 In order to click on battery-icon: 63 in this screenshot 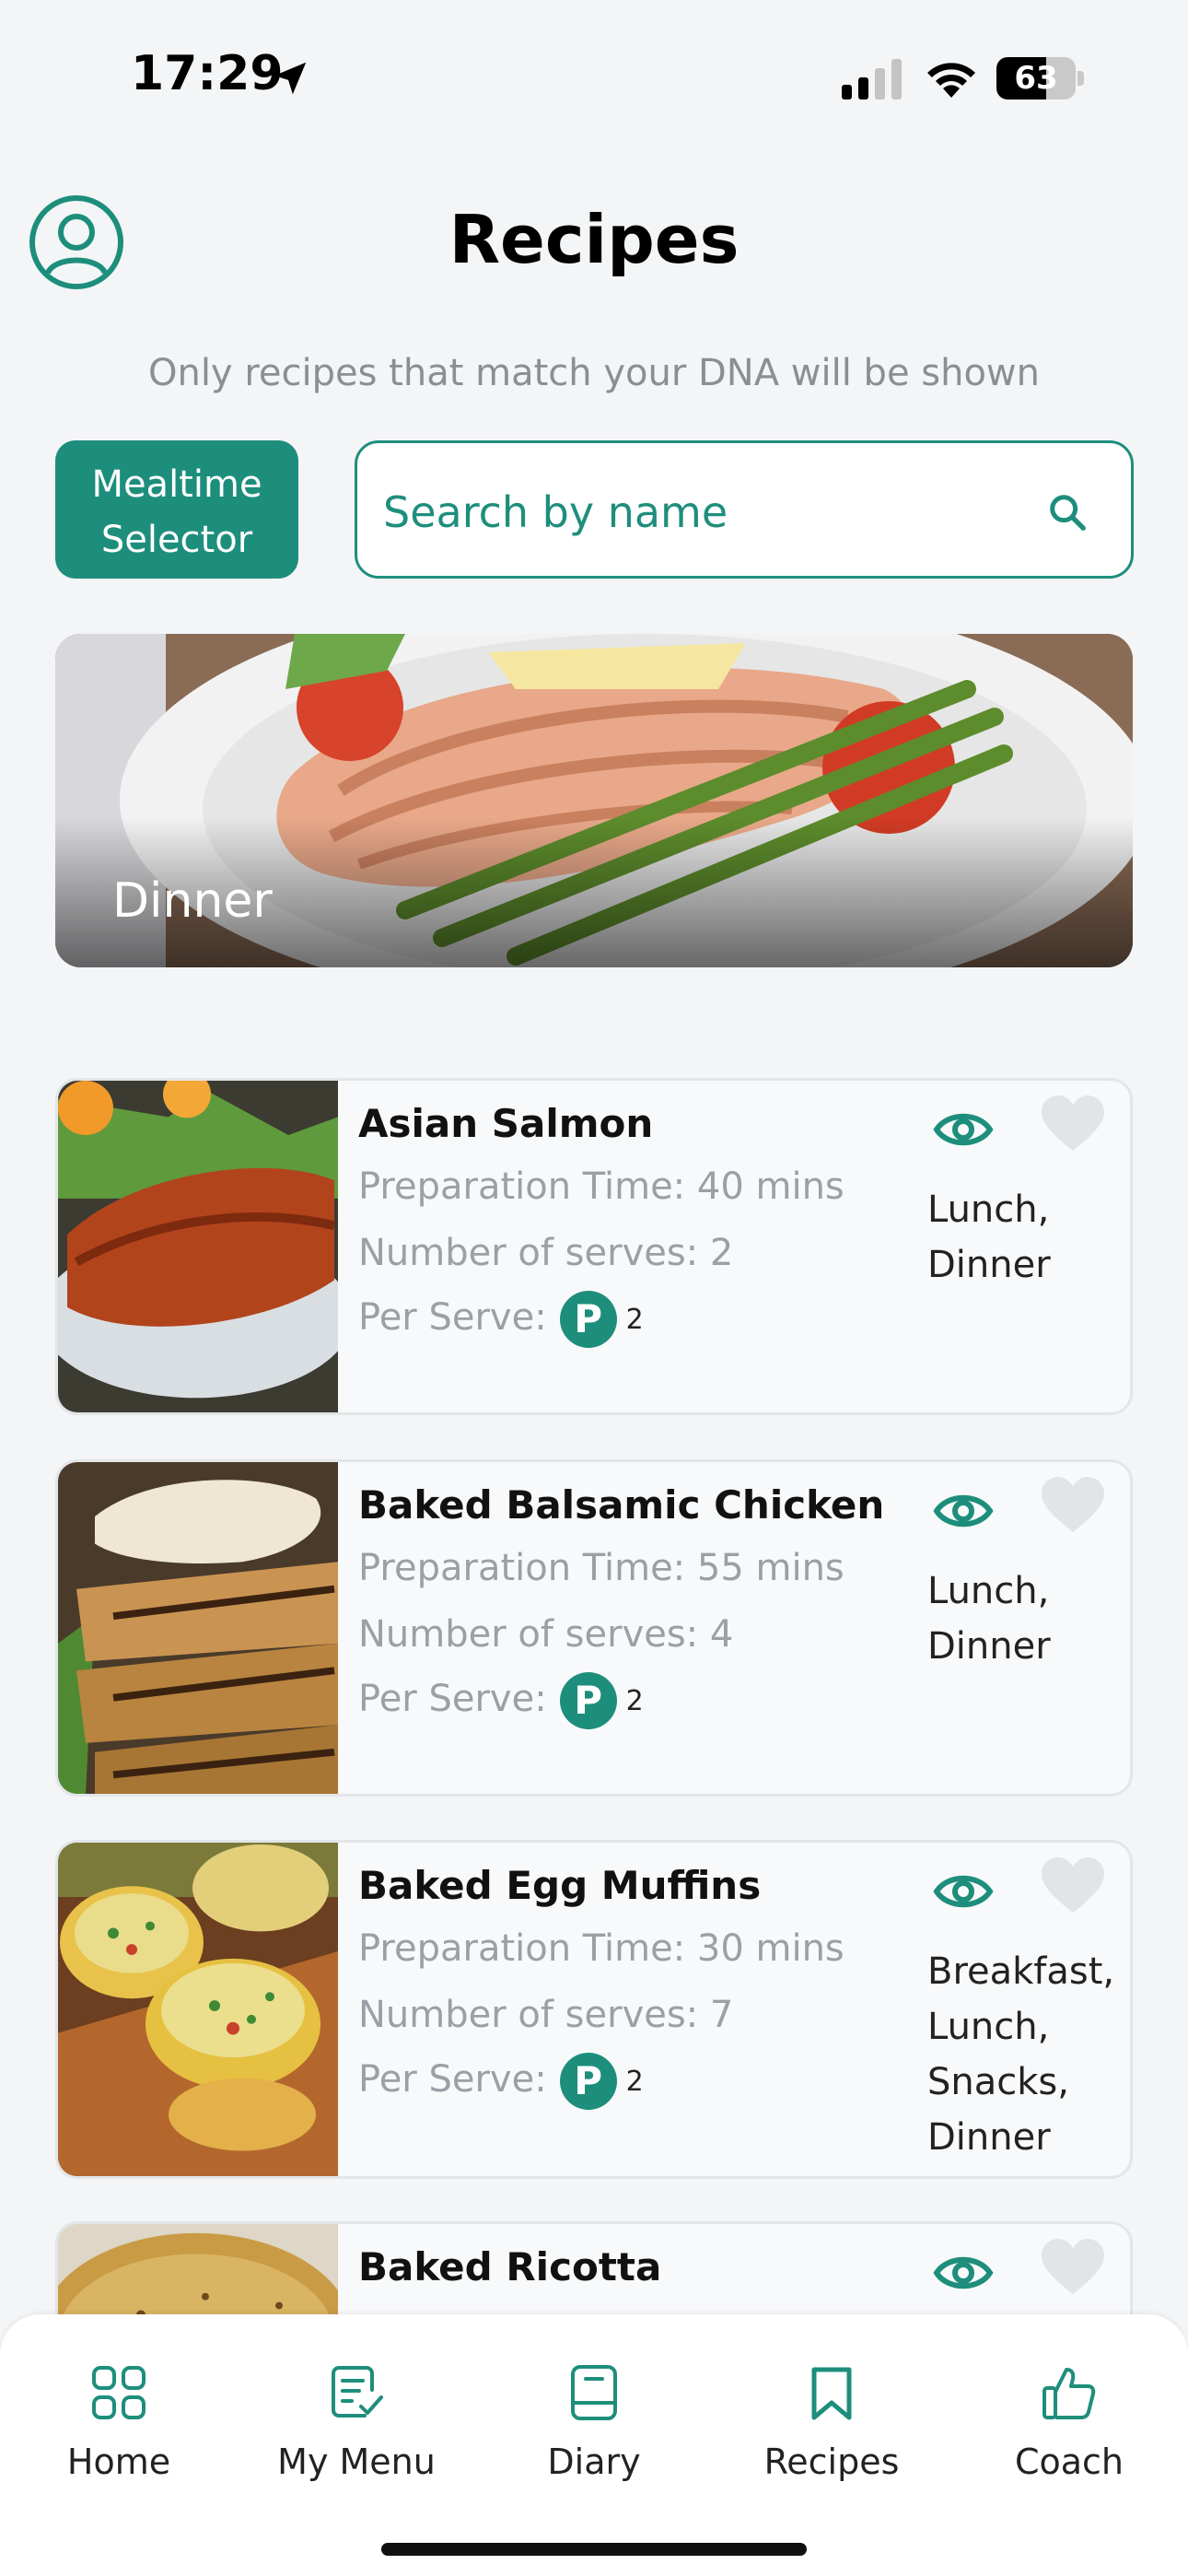, I will do `click(1040, 78)`.